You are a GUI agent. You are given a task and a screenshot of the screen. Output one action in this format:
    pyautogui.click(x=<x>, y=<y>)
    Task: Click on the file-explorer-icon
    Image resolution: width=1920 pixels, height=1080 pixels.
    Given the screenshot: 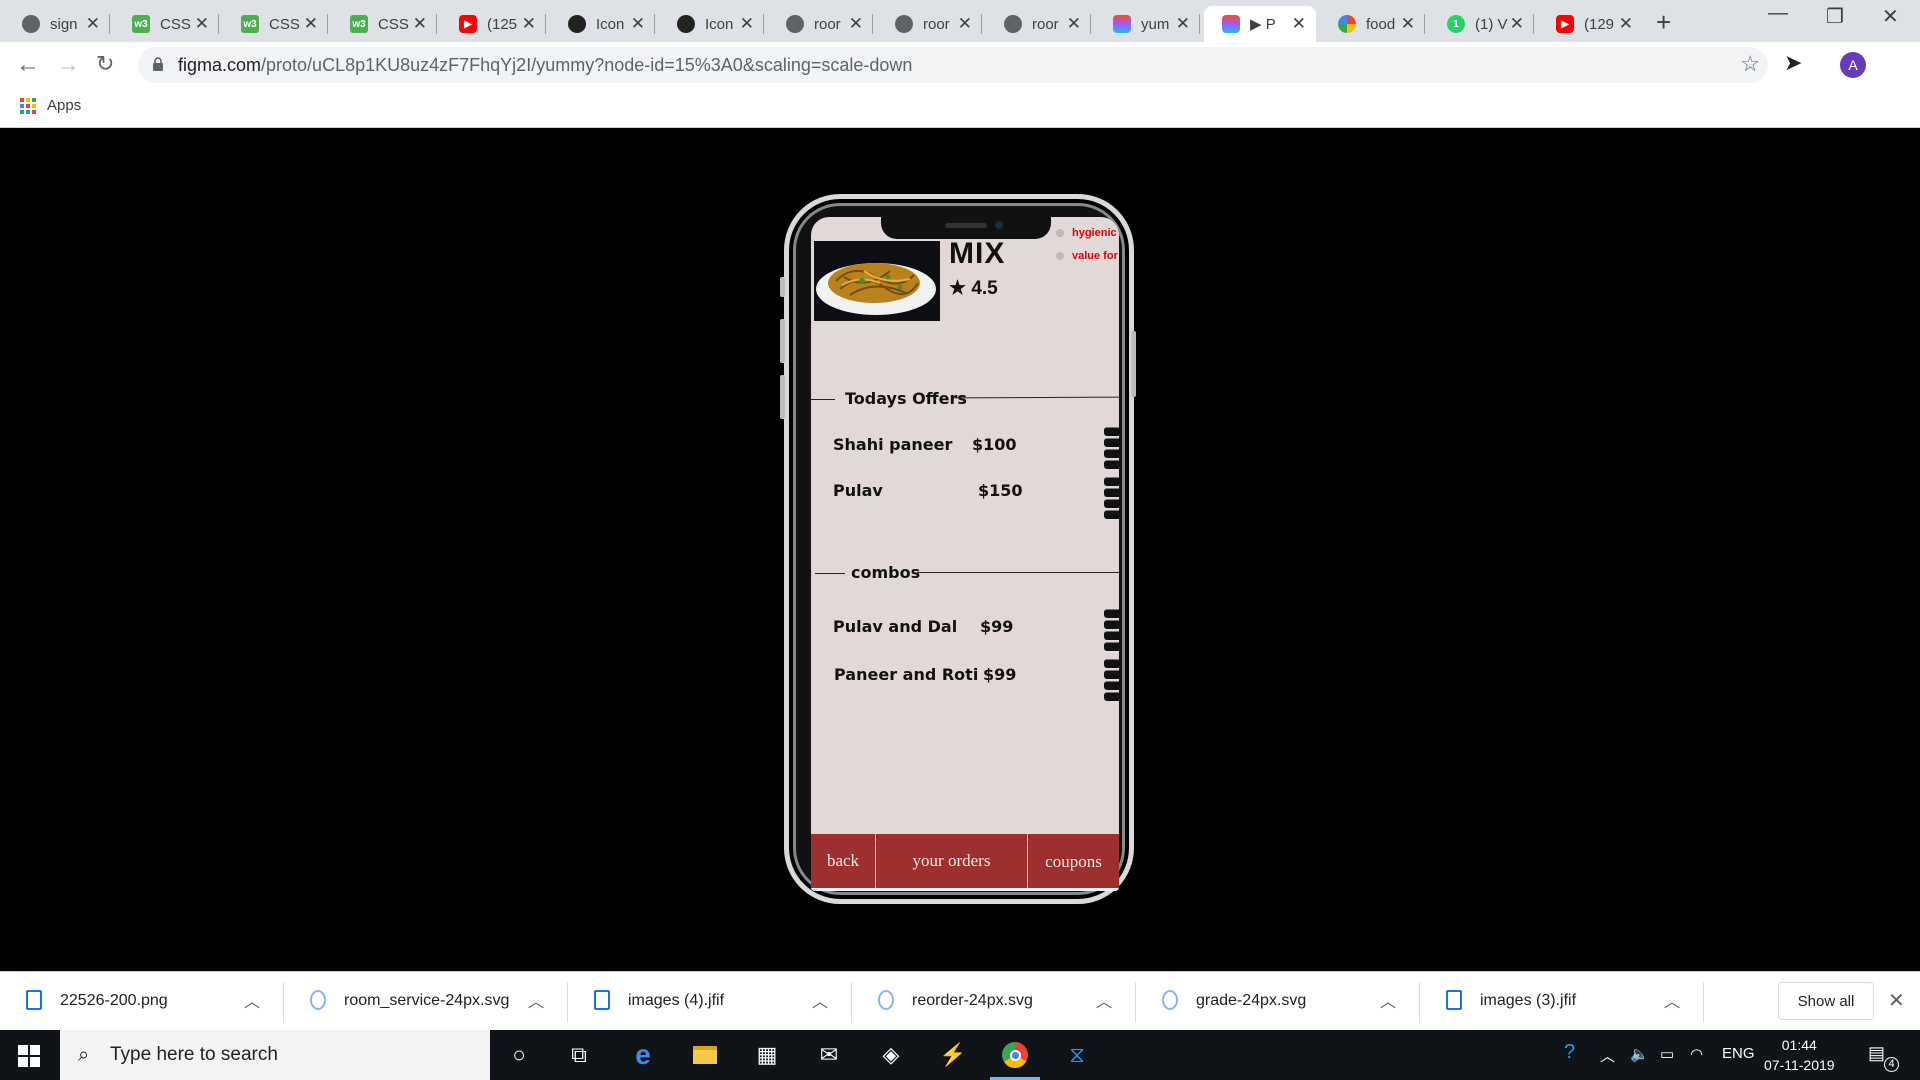 What is the action you would take?
    pyautogui.click(x=705, y=1055)
    